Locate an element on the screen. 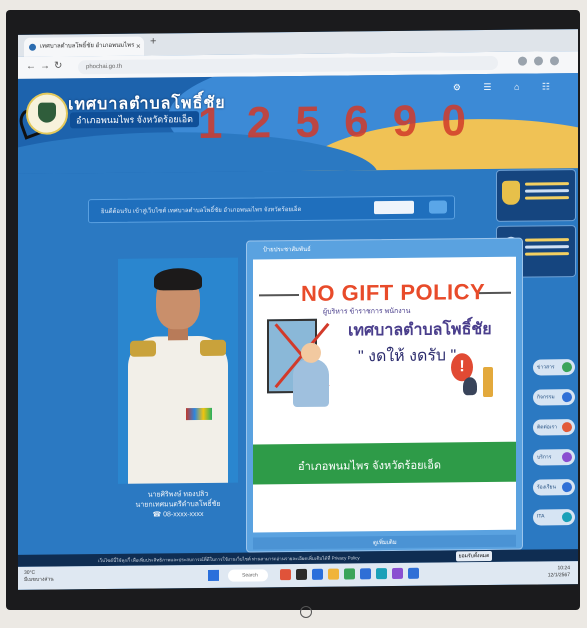 The height and width of the screenshot is (628, 587). municipality-logo is located at coordinates (47, 113).